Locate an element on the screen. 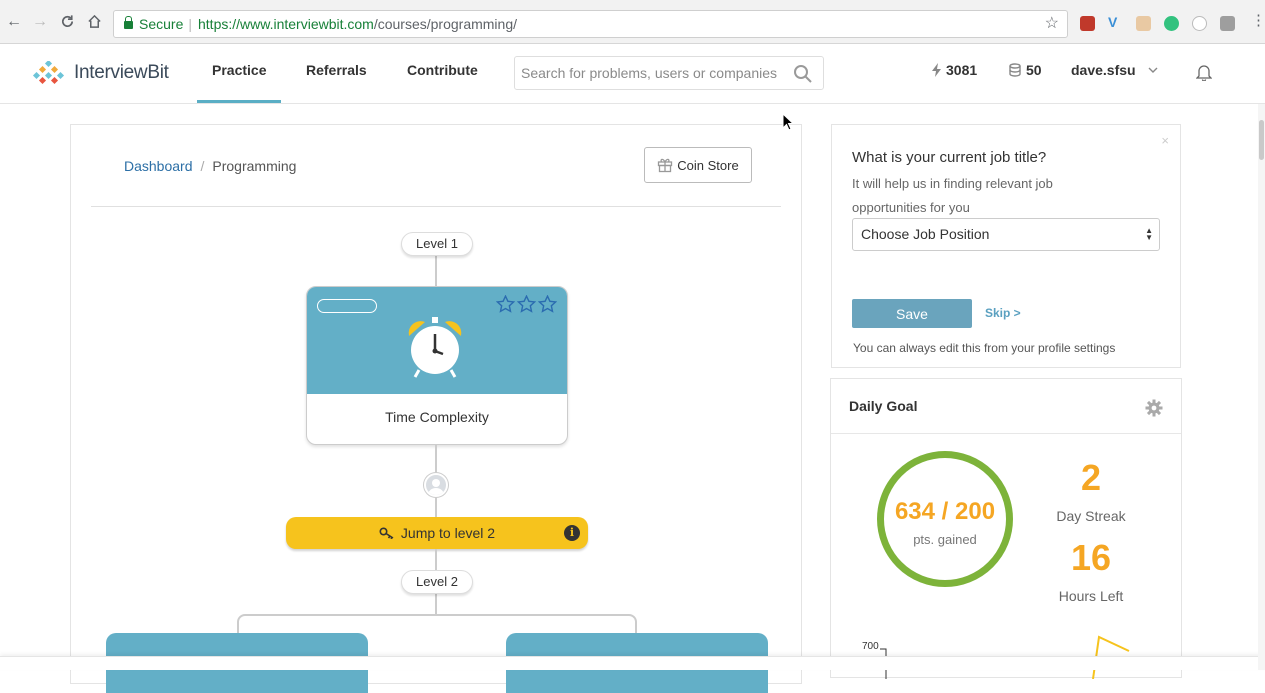 This screenshot has width=1265, height=693. lock-icon is located at coordinates (128, 22).